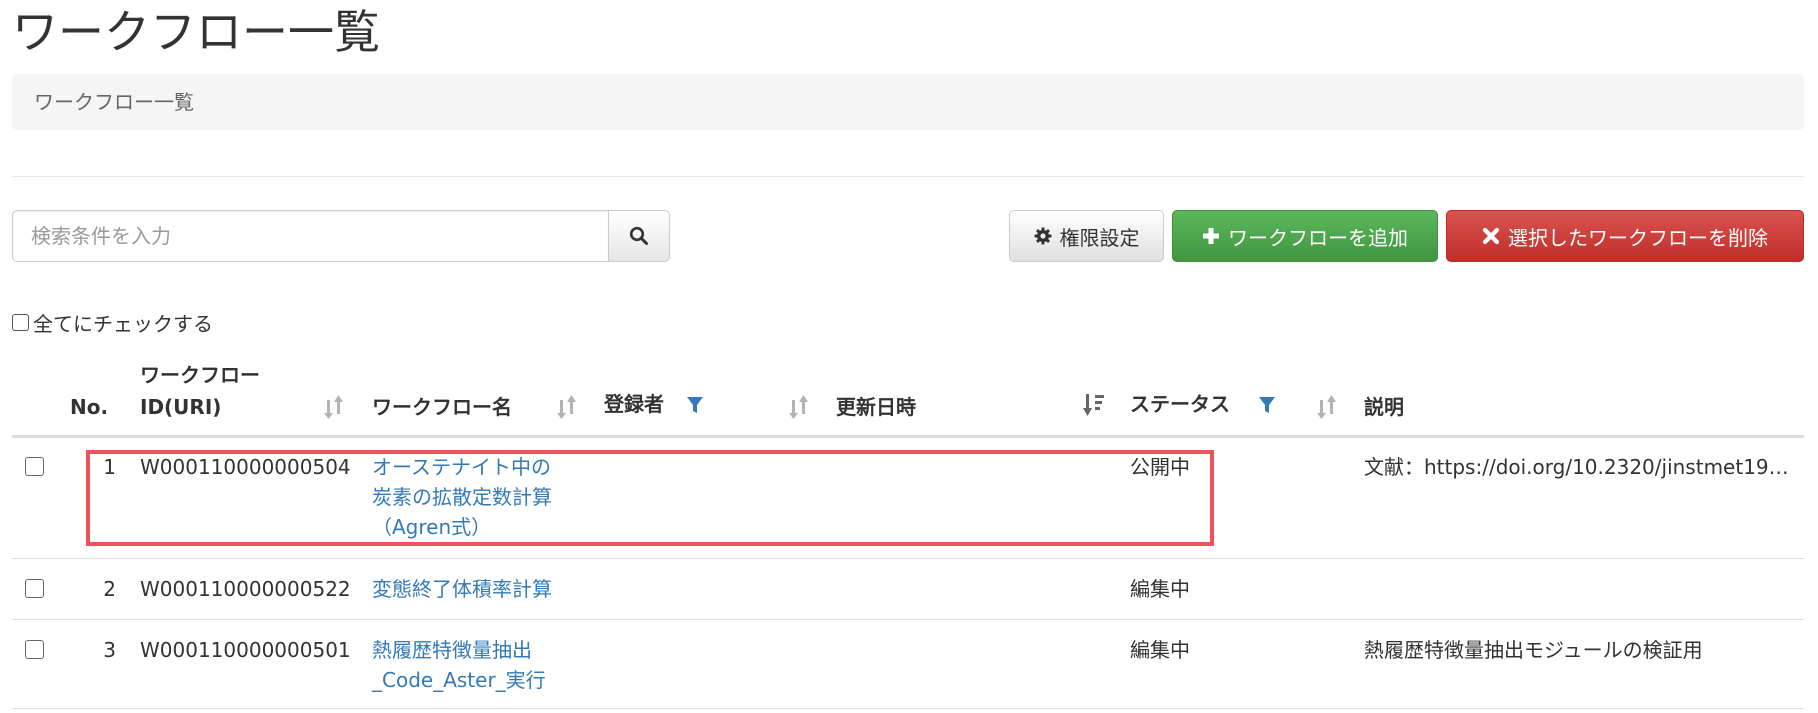 The height and width of the screenshot is (713, 1818). What do you see at coordinates (200, 375) in the screenshot?
I see `column-header-id-line1: ワークフロー` at bounding box center [200, 375].